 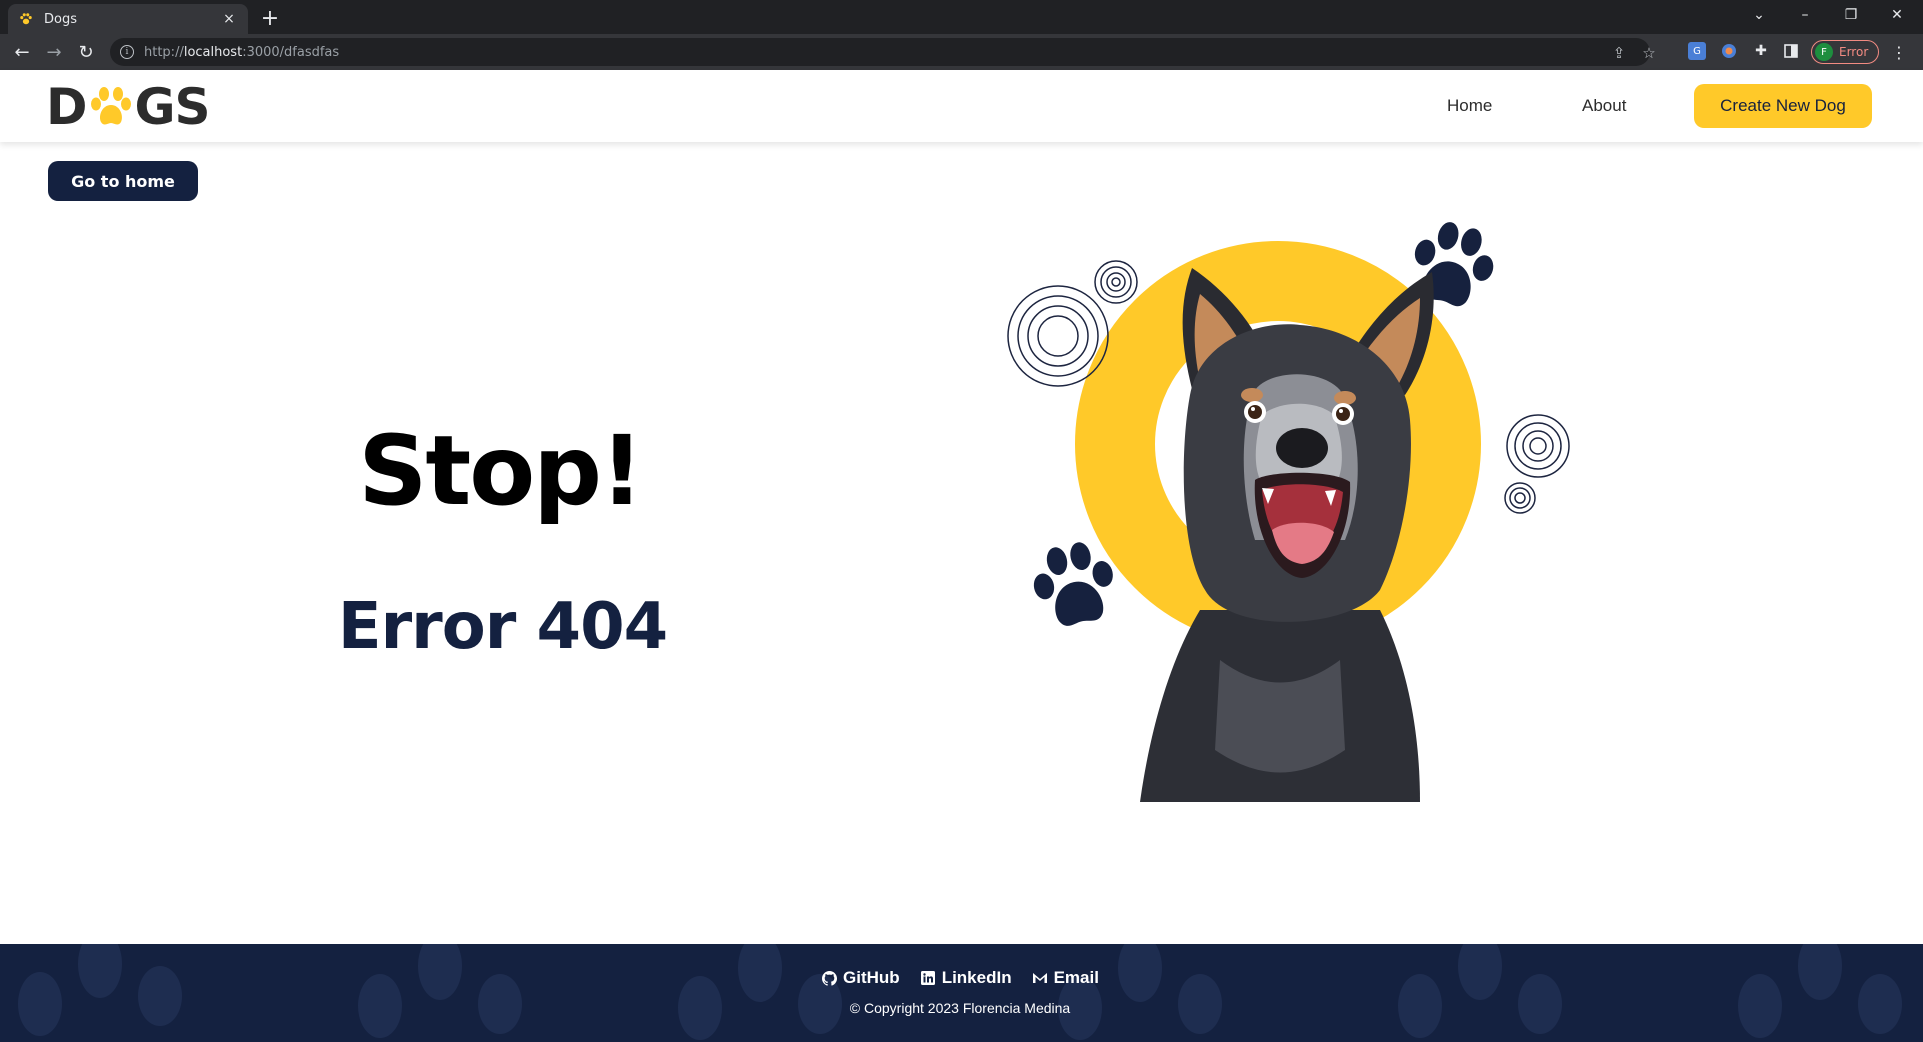 What do you see at coordinates (961, 106) in the screenshot?
I see `site-header: D GS Home About Create New Dog` at bounding box center [961, 106].